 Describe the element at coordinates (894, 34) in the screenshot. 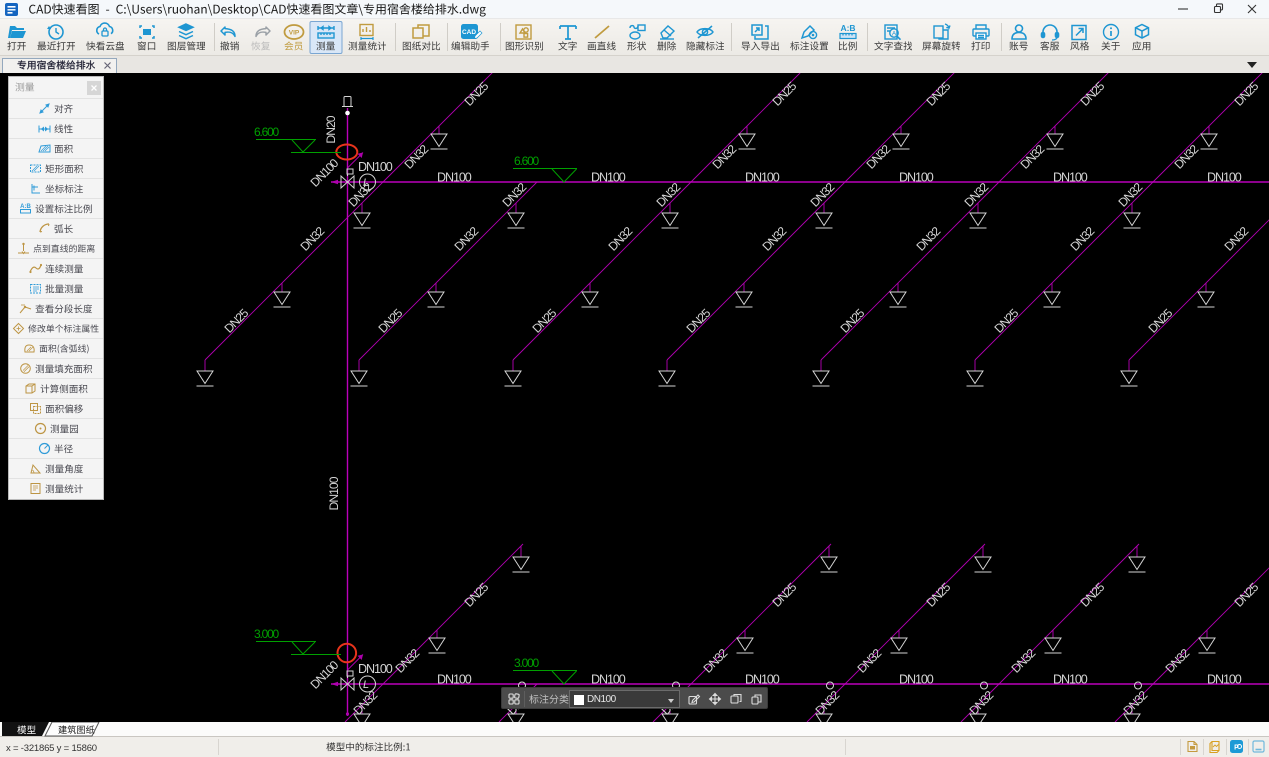

I see `svg-text: A` at that location.